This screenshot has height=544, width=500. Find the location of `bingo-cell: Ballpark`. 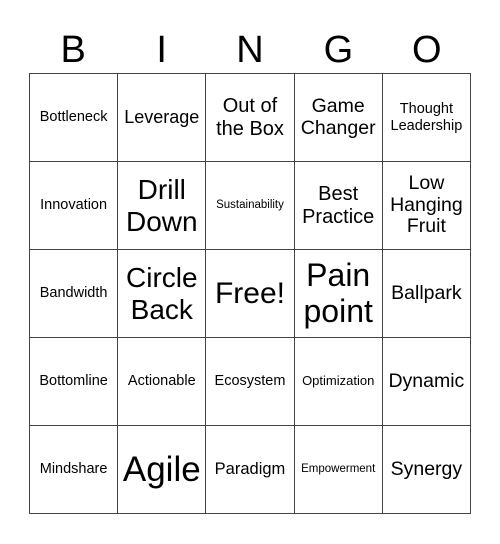

bingo-cell: Ballpark is located at coordinates (426, 294).